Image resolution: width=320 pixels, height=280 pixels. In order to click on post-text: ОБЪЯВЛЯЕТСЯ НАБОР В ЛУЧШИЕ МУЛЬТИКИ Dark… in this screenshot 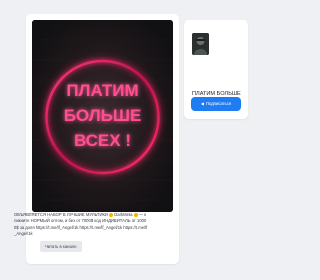, I will do `click(81, 224)`.